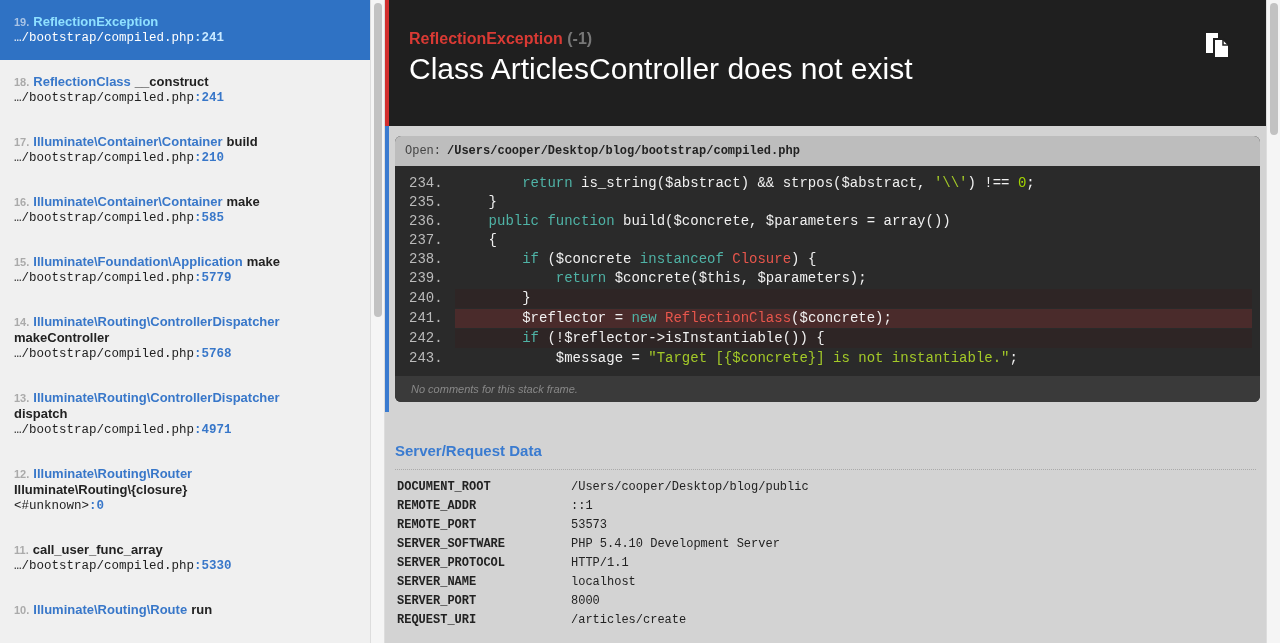 This screenshot has height=643, width=1280. What do you see at coordinates (22, 22) in the screenshot?
I see `frame-number: 19.` at bounding box center [22, 22].